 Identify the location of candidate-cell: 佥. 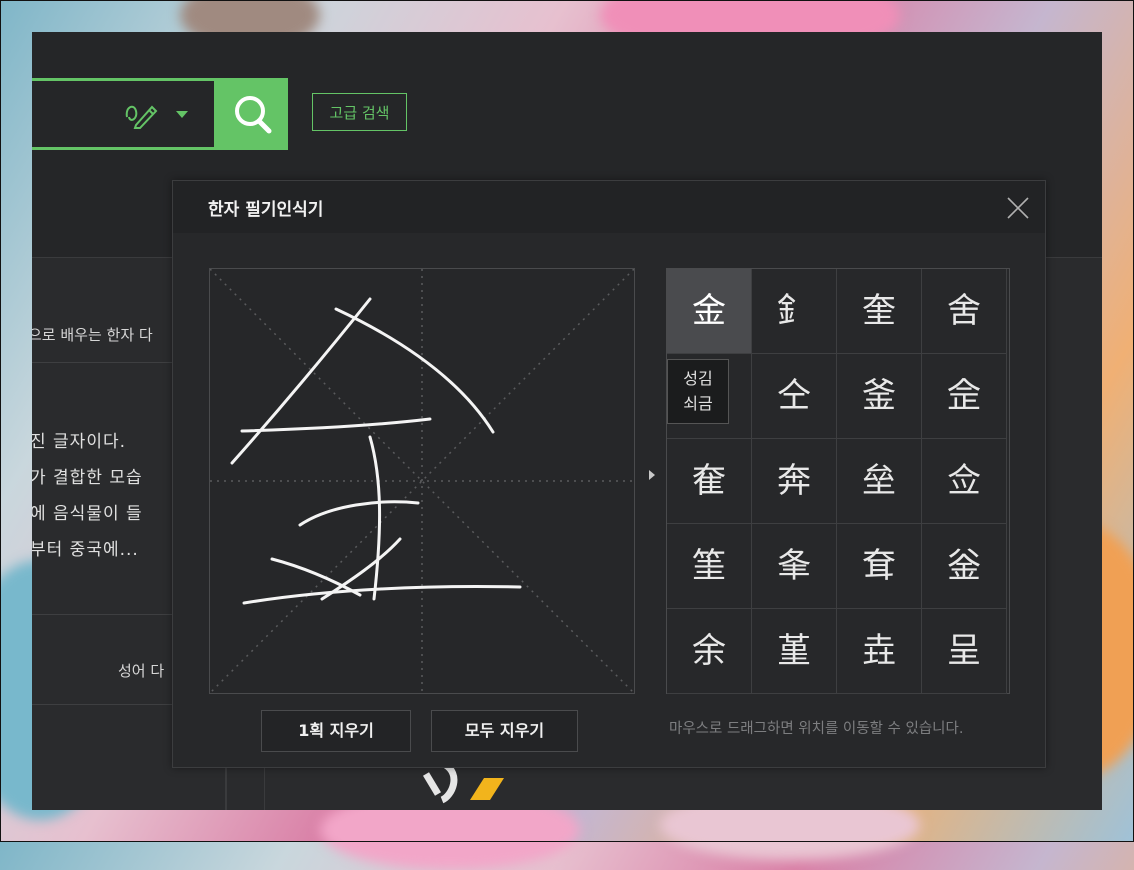
(964, 481).